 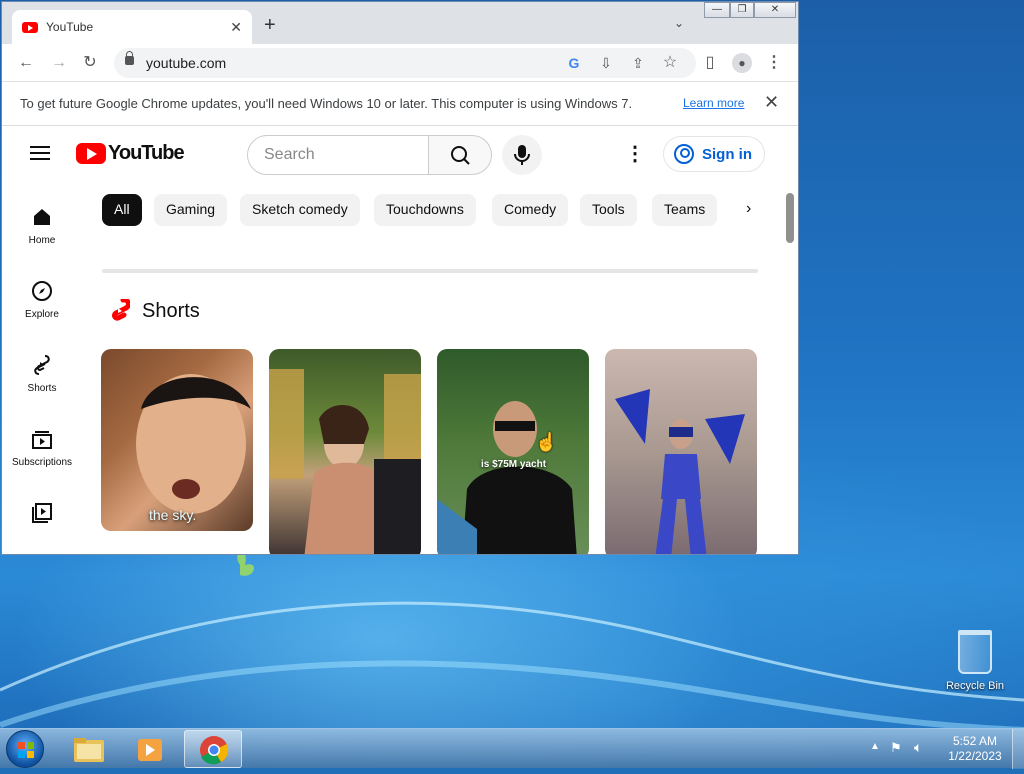 I want to click on chrome-icon, so click(x=214, y=750).